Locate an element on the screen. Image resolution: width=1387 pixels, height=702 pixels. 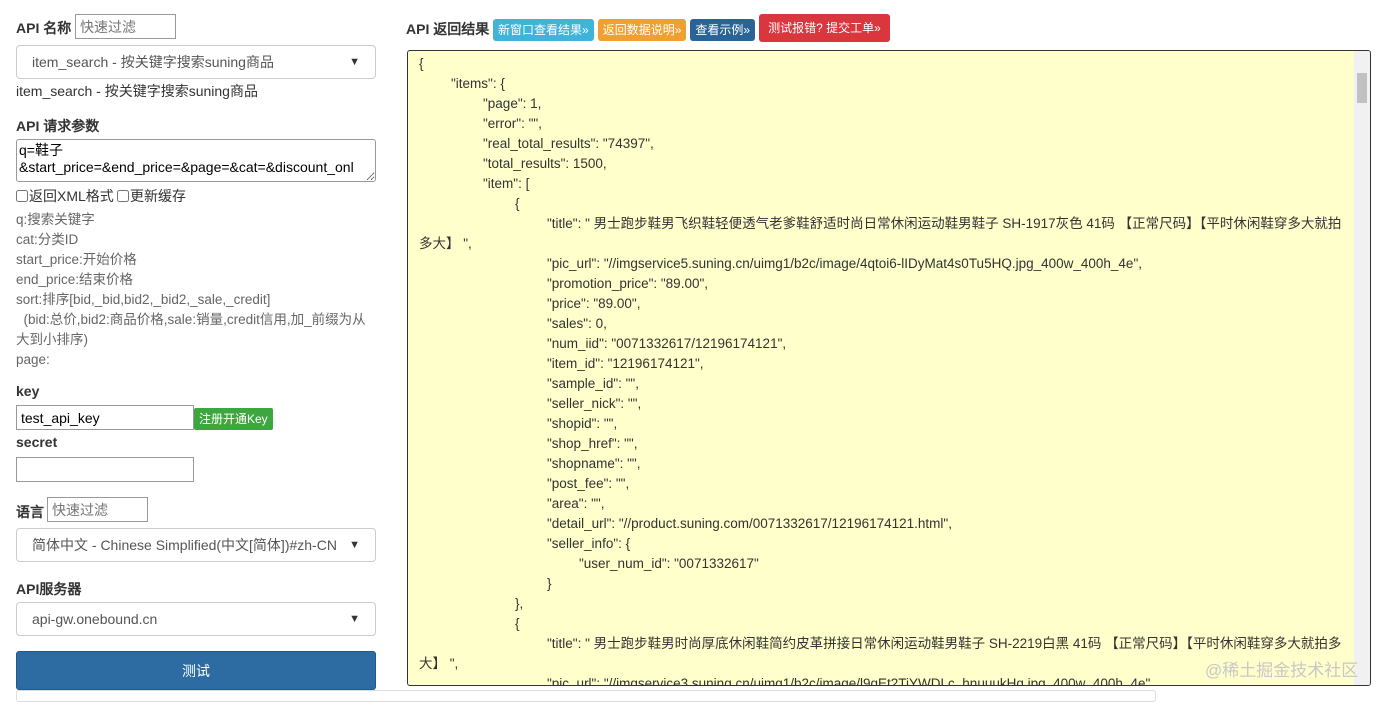
scrollbar-thumb is located at coordinates (1362, 88).